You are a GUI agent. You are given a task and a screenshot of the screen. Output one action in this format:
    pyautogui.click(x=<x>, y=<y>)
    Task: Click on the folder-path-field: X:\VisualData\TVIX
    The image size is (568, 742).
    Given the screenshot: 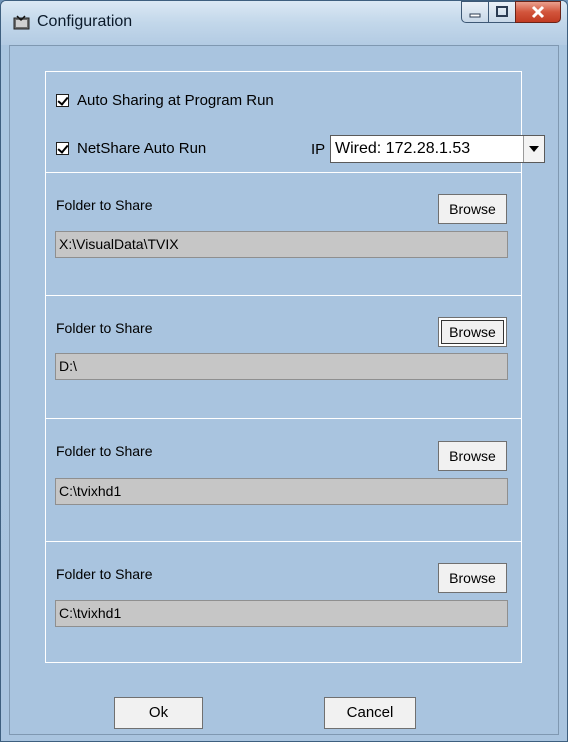 What is the action you would take?
    pyautogui.click(x=281, y=244)
    